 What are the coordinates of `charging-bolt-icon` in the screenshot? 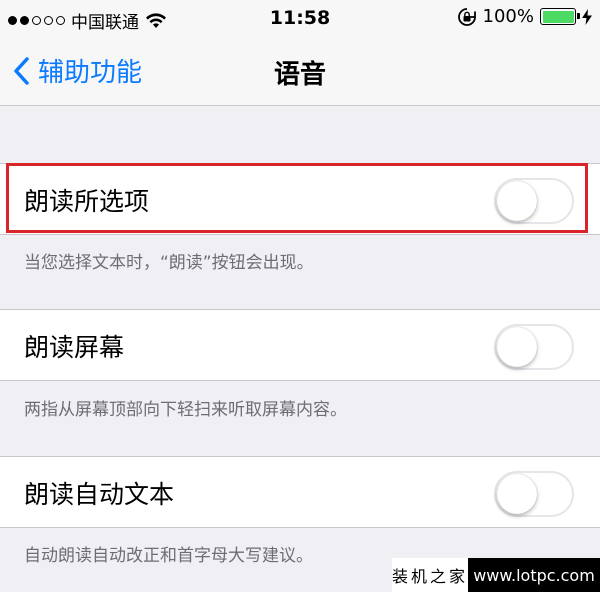 It's located at (587, 16).